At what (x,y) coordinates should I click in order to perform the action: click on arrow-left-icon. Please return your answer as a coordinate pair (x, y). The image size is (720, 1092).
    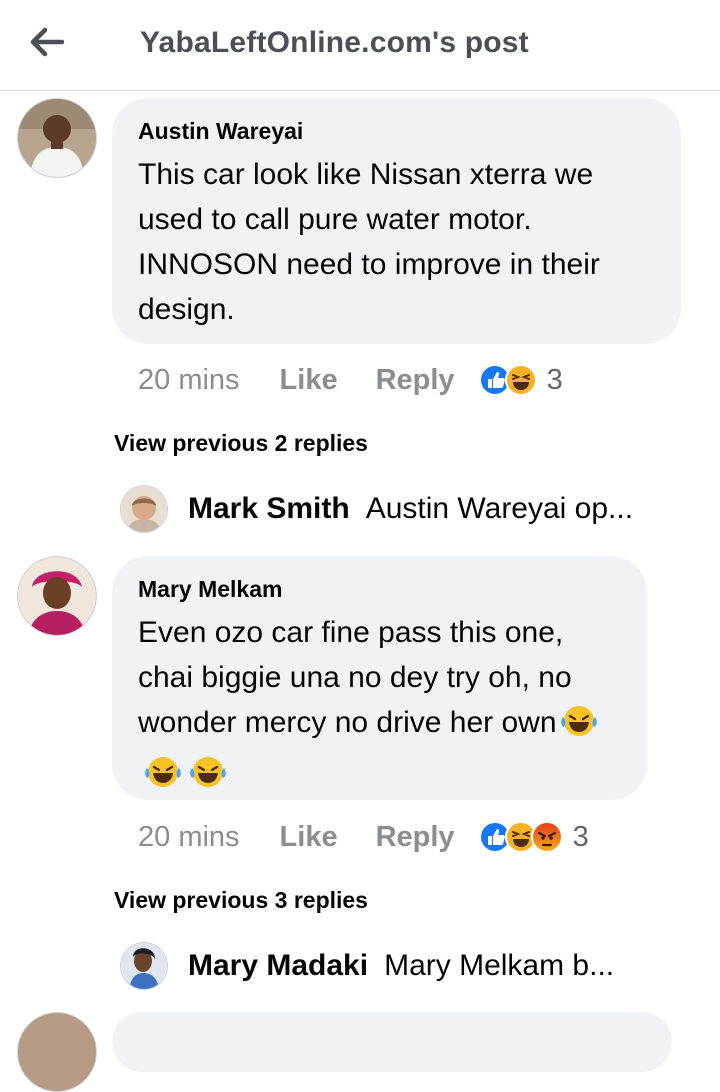
    Looking at the image, I should click on (47, 42).